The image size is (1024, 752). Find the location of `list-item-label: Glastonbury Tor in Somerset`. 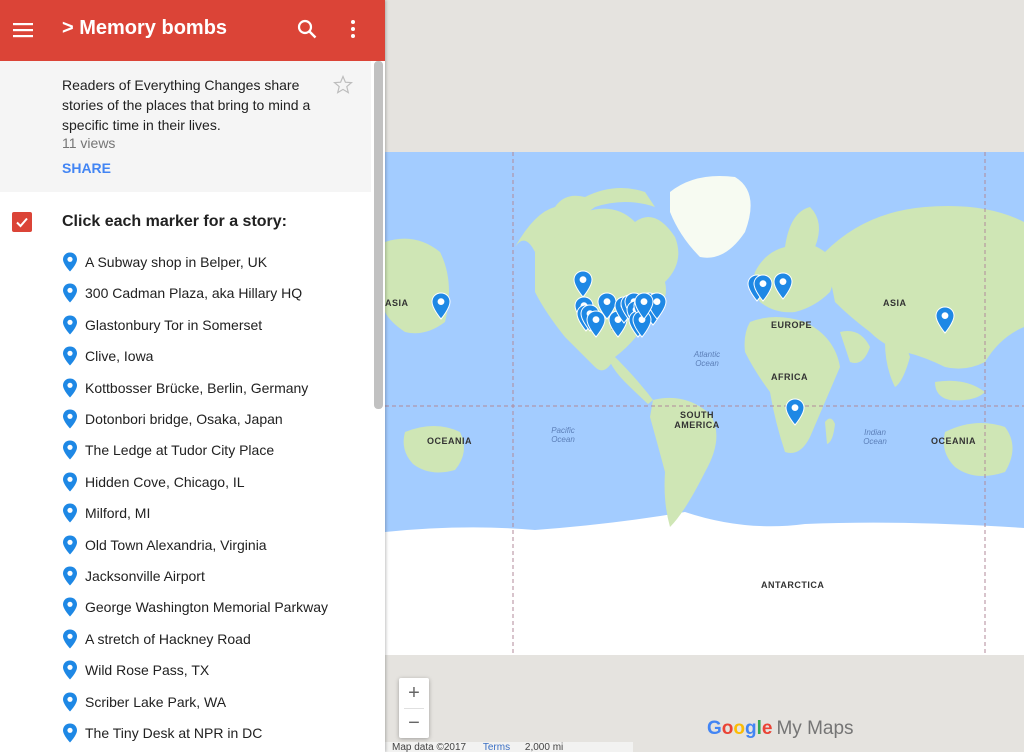

list-item-label: Glastonbury Tor in Somerset is located at coordinates (174, 324).